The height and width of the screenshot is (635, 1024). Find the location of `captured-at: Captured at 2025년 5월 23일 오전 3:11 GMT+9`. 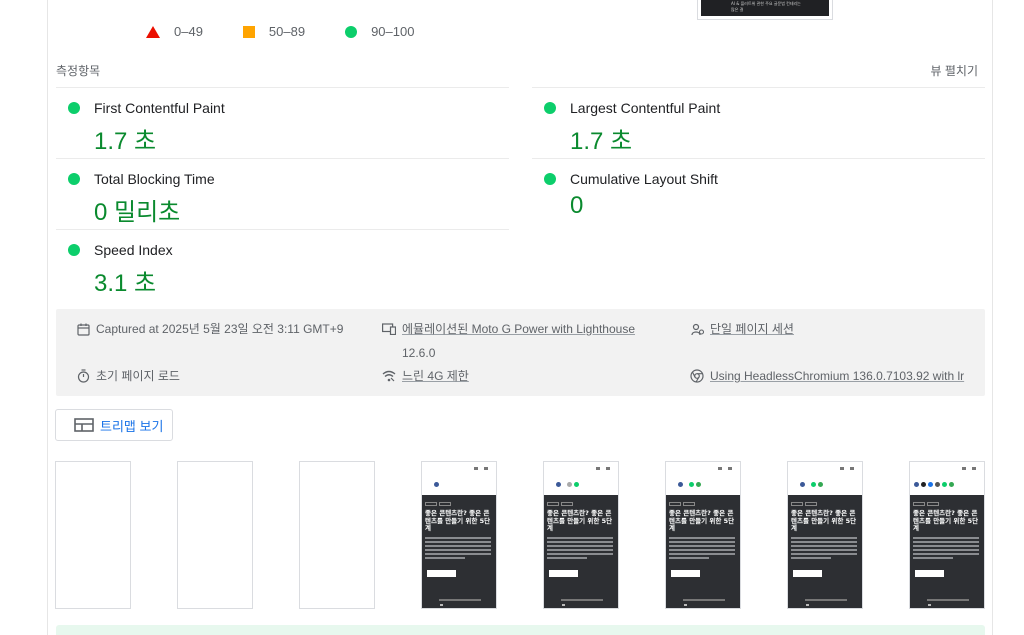

captured-at: Captured at 2025년 5월 23일 오전 3:11 GMT+9 is located at coordinates (209, 329).